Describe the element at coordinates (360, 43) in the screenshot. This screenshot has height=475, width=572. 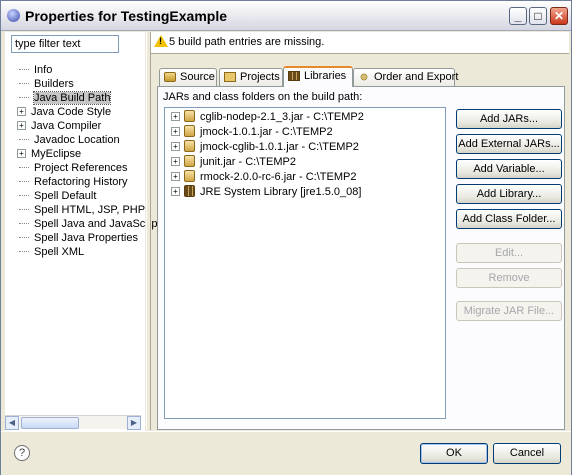
I see `message-bar: ! 5 build path entries are missing.` at that location.